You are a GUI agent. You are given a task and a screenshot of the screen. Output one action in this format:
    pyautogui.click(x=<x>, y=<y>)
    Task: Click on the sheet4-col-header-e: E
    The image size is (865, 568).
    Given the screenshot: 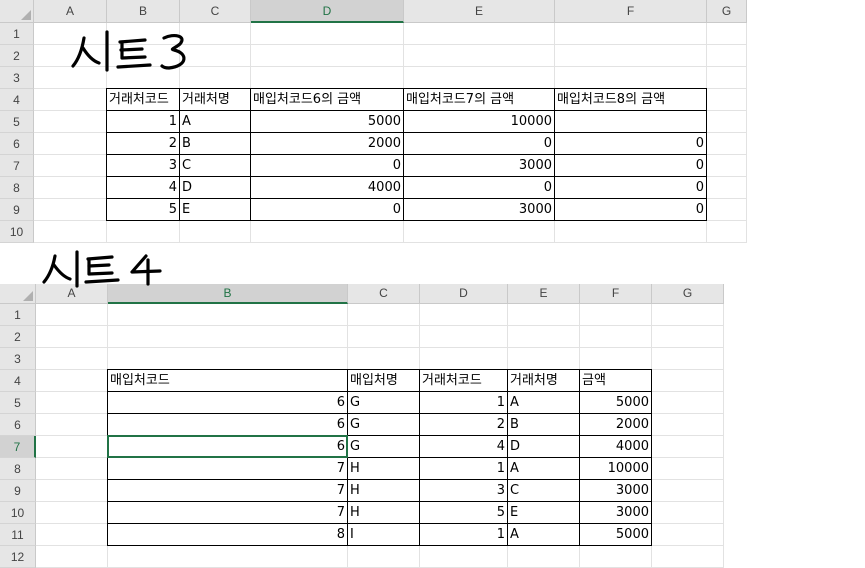 What is the action you would take?
    pyautogui.click(x=544, y=294)
    